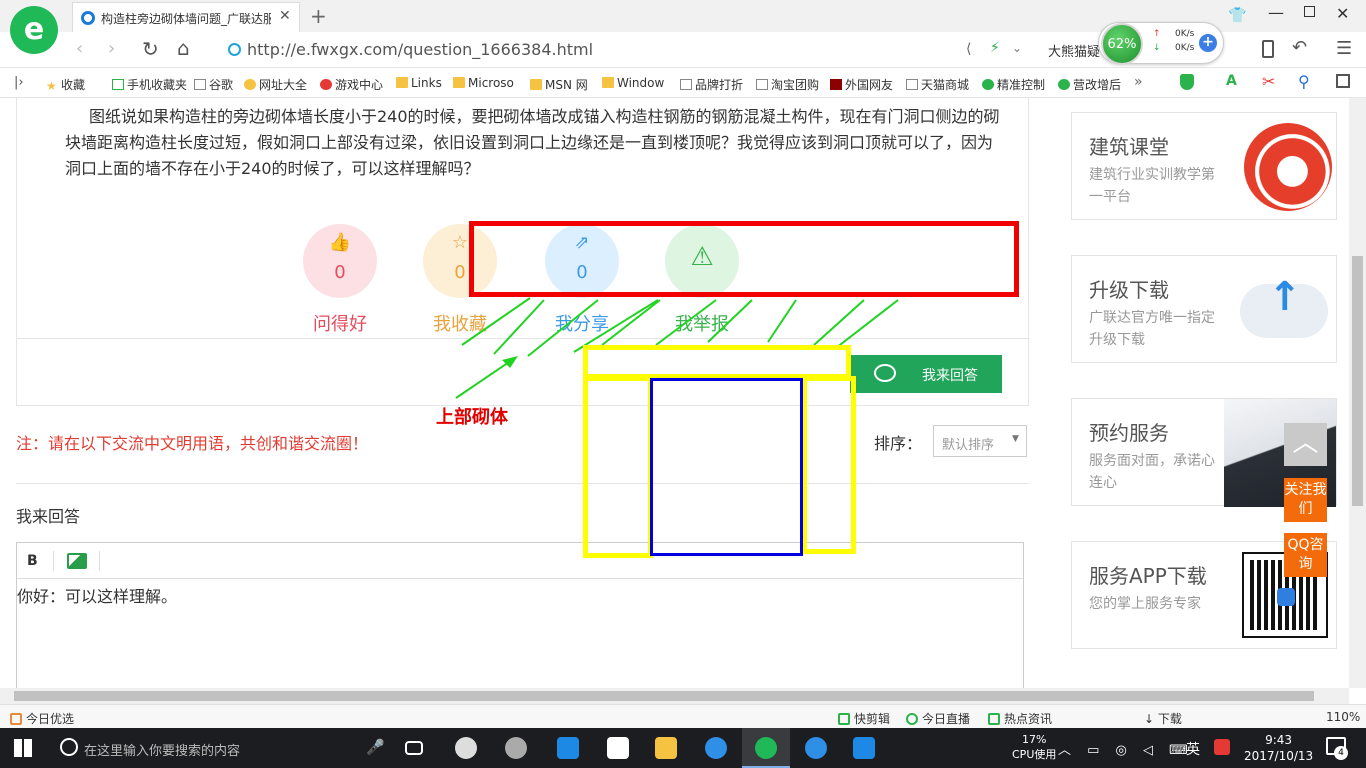  Describe the element at coordinates (1304, 81) in the screenshot. I see `search-icon: ⚲` at that location.